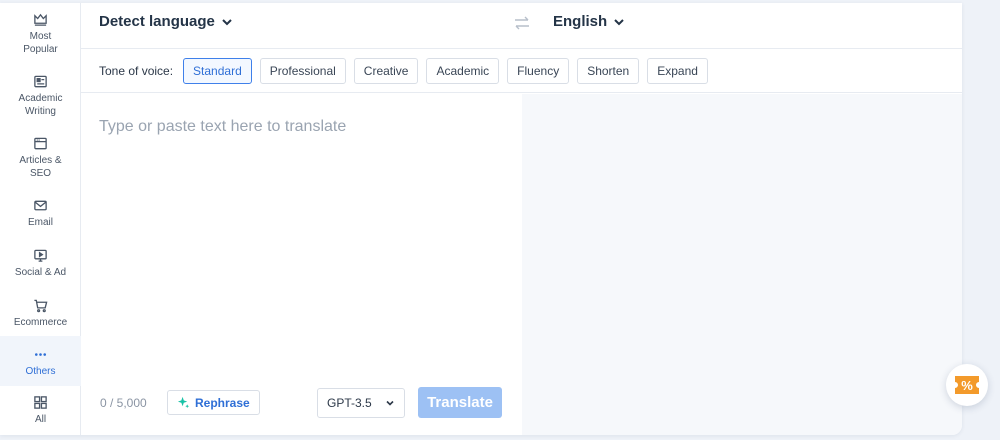  I want to click on rephrase-button: Rephrase, so click(213, 402).